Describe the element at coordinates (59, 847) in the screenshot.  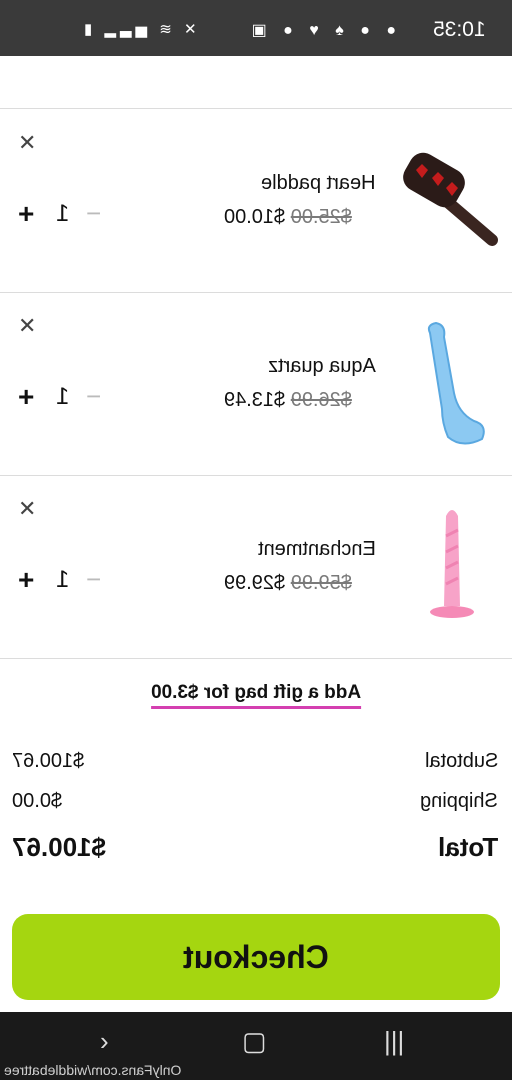
I see `total-value: $100.67` at that location.